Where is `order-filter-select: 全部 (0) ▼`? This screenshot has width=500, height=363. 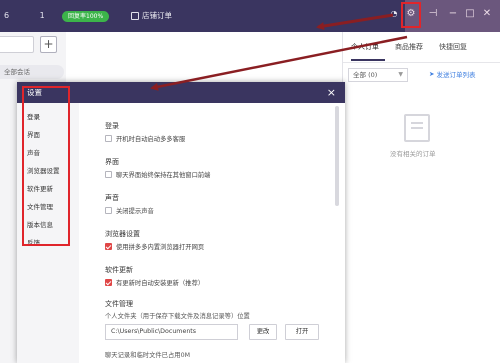 order-filter-select: 全部 (0) ▼ is located at coordinates (378, 75).